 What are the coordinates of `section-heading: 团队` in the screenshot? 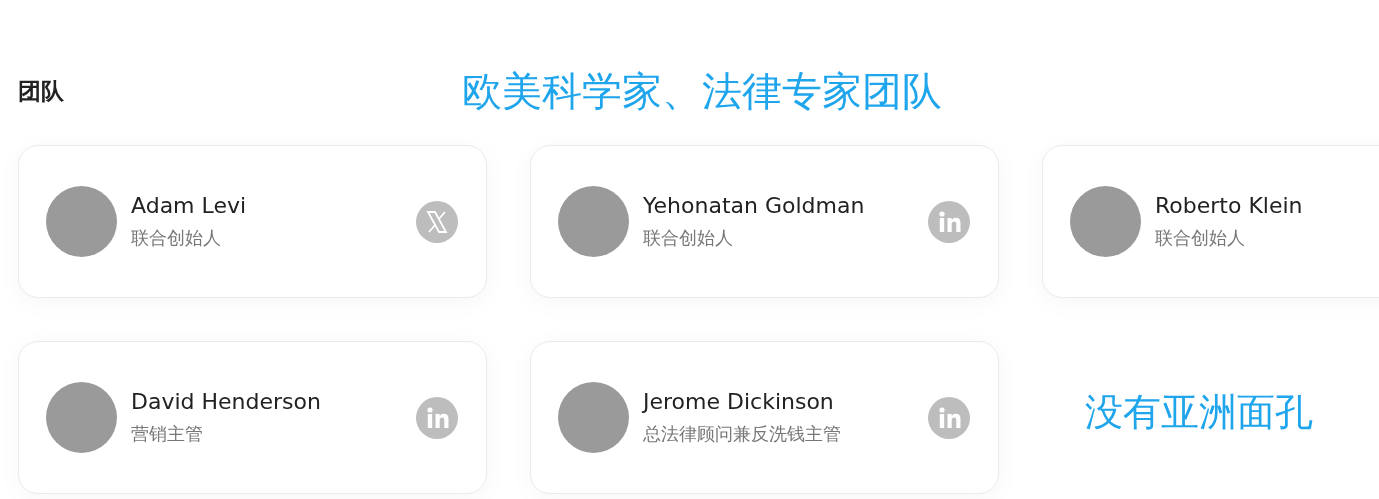 It's located at (41, 91).